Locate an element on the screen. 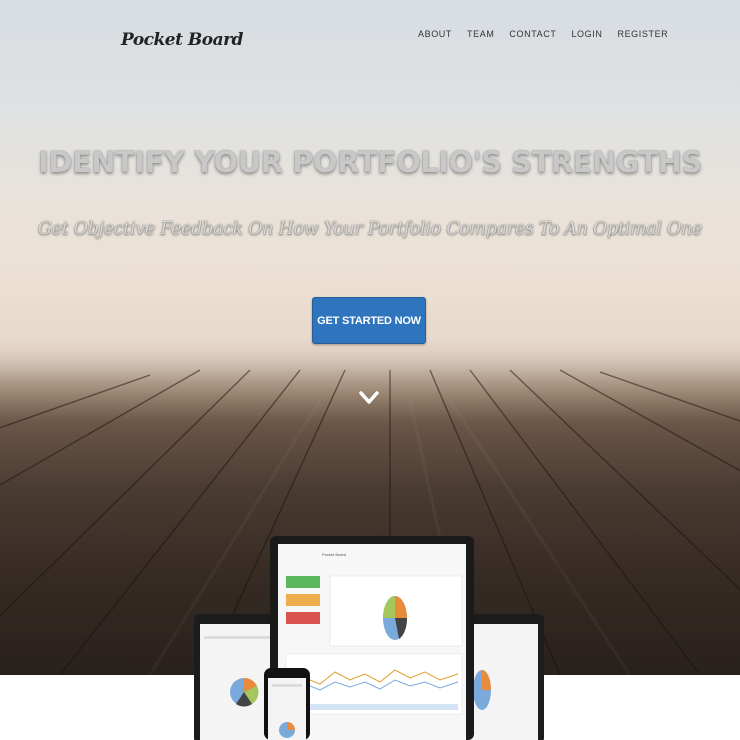  hero-headline: IDENTIFY YOUR PORTFOLIO'S STRENGTHS is located at coordinates (370, 162).